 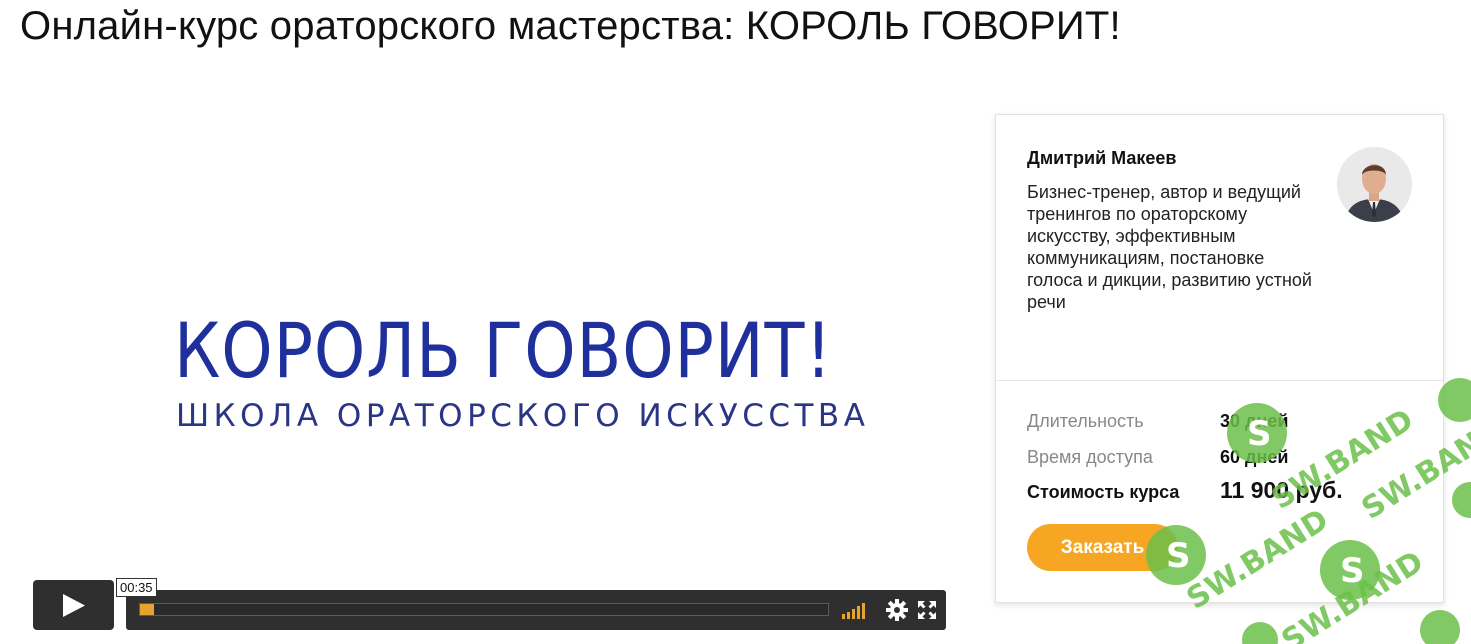 What do you see at coordinates (1254, 421) in the screenshot?
I see `duration-value: 30 дней` at bounding box center [1254, 421].